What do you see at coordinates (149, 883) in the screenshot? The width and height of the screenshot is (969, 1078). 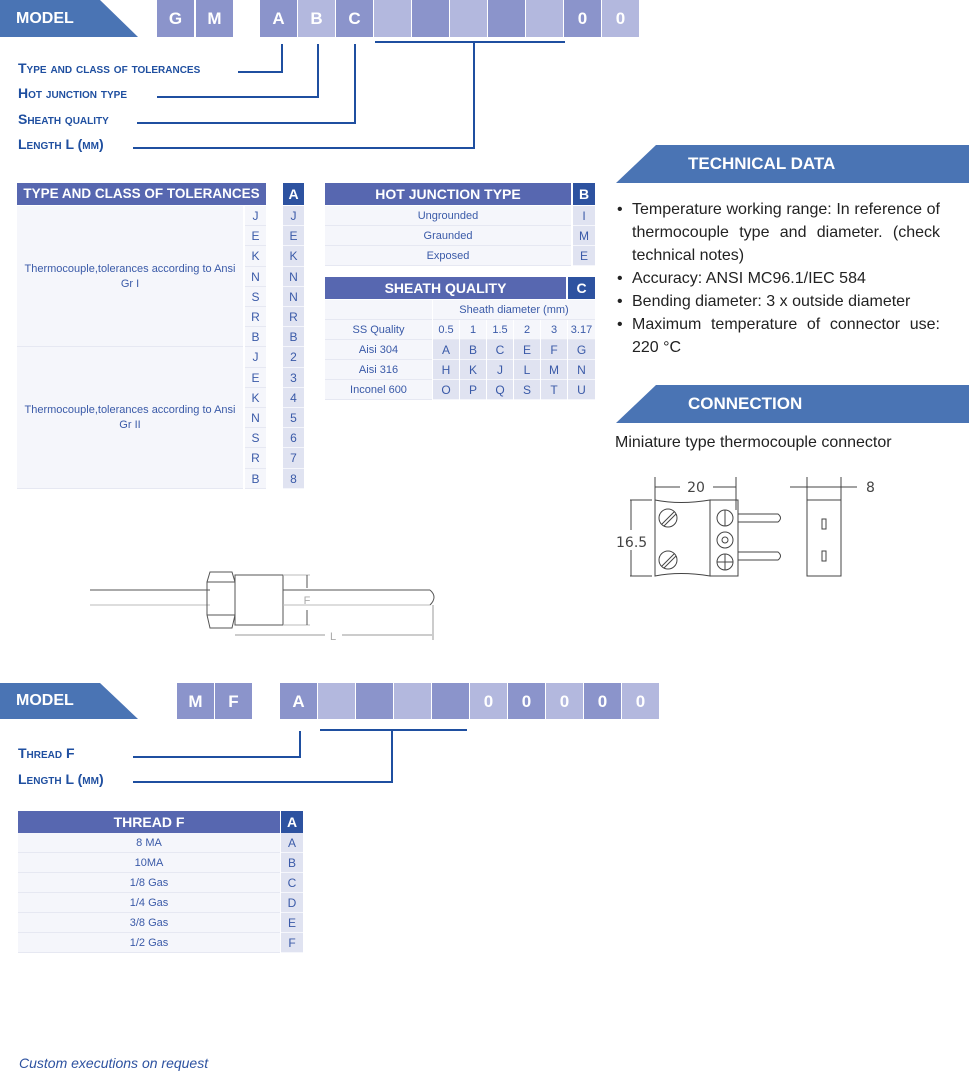 I see `thread-label: 1/8 Gas` at bounding box center [149, 883].